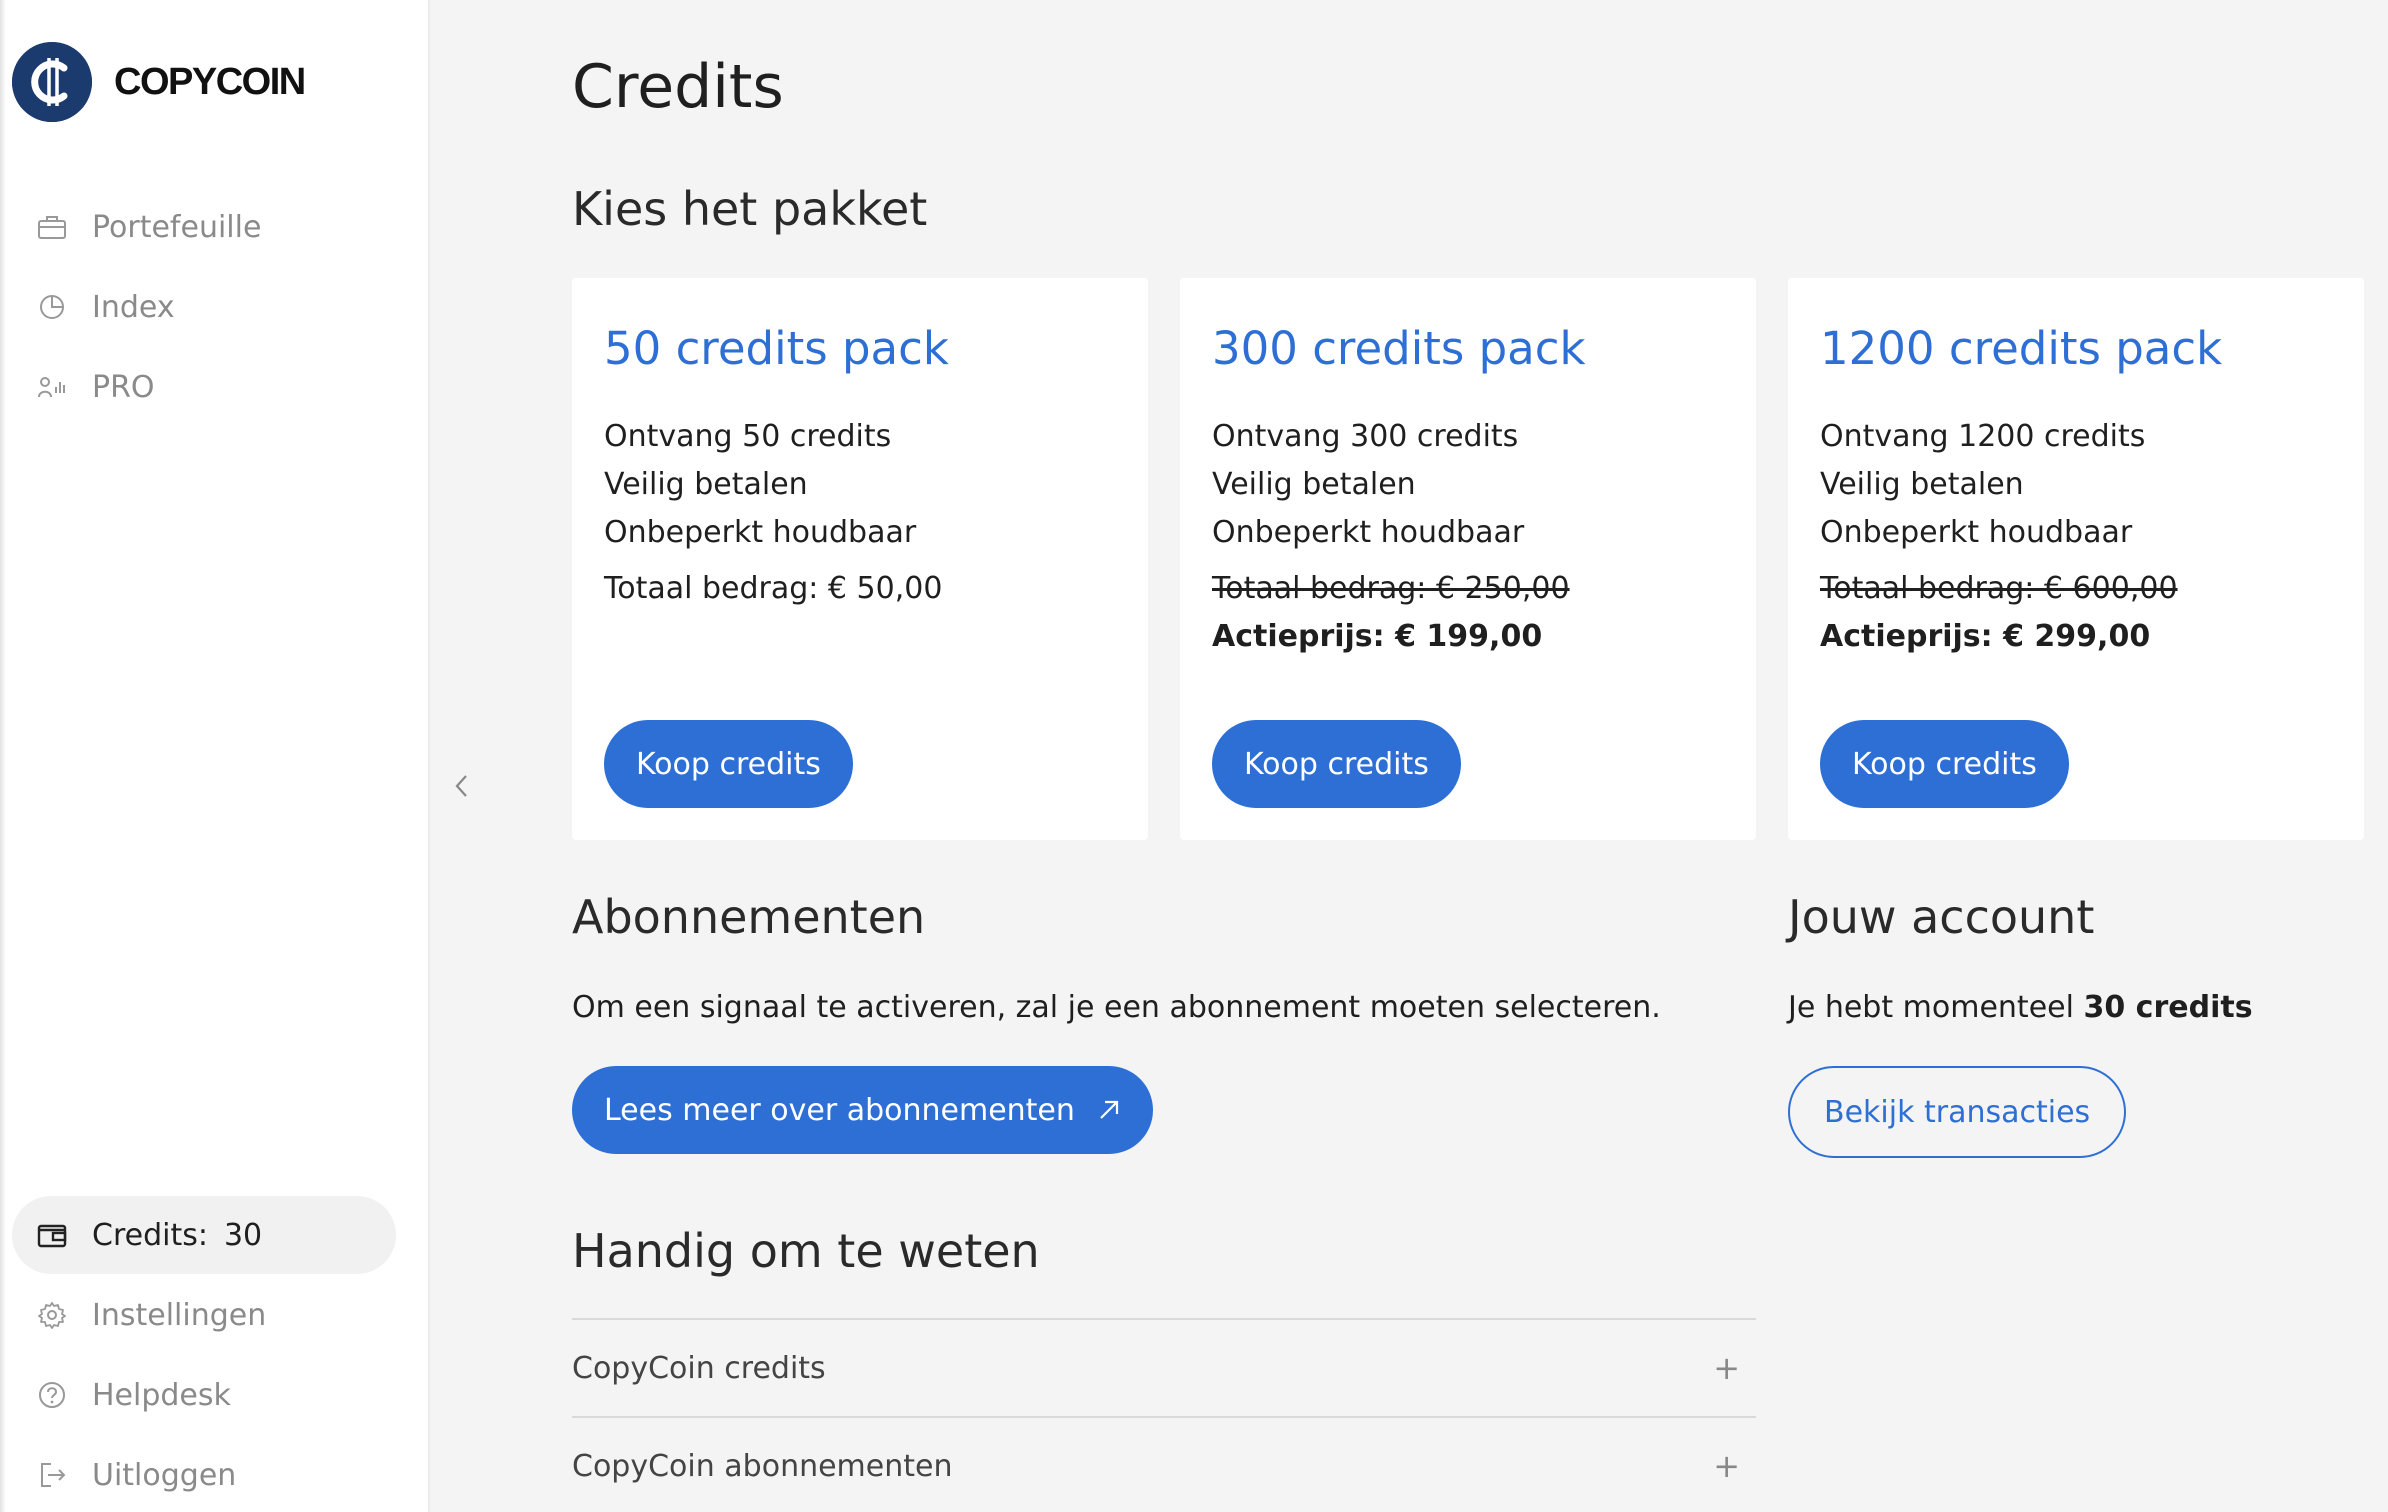 The height and width of the screenshot is (1512, 2388). What do you see at coordinates (1985, 636) in the screenshot?
I see `package-action-price: Actieprijs: € 299,00` at bounding box center [1985, 636].